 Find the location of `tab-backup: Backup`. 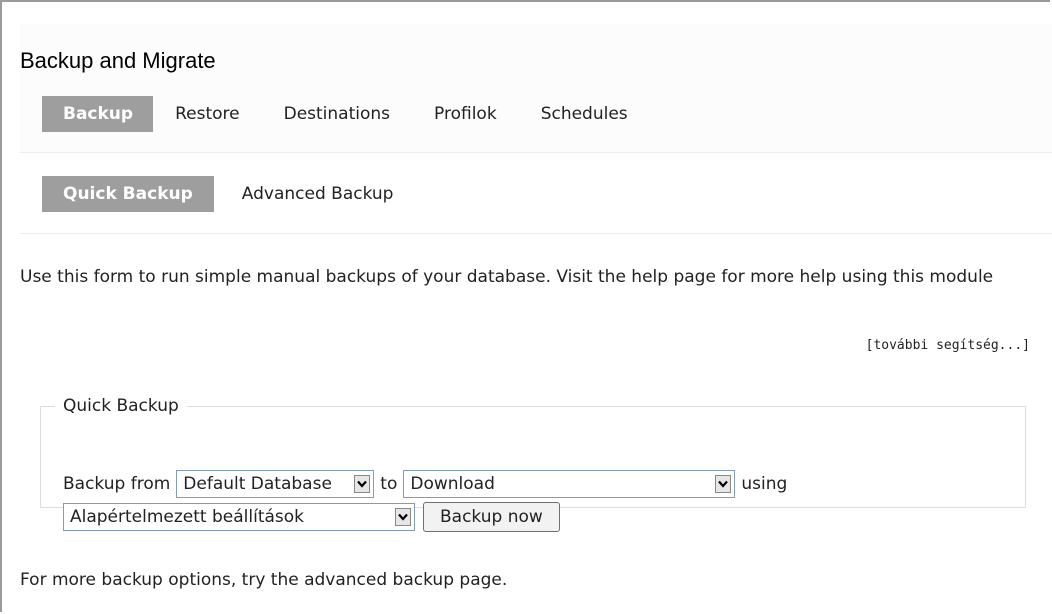

tab-backup: Backup is located at coordinates (98, 114).